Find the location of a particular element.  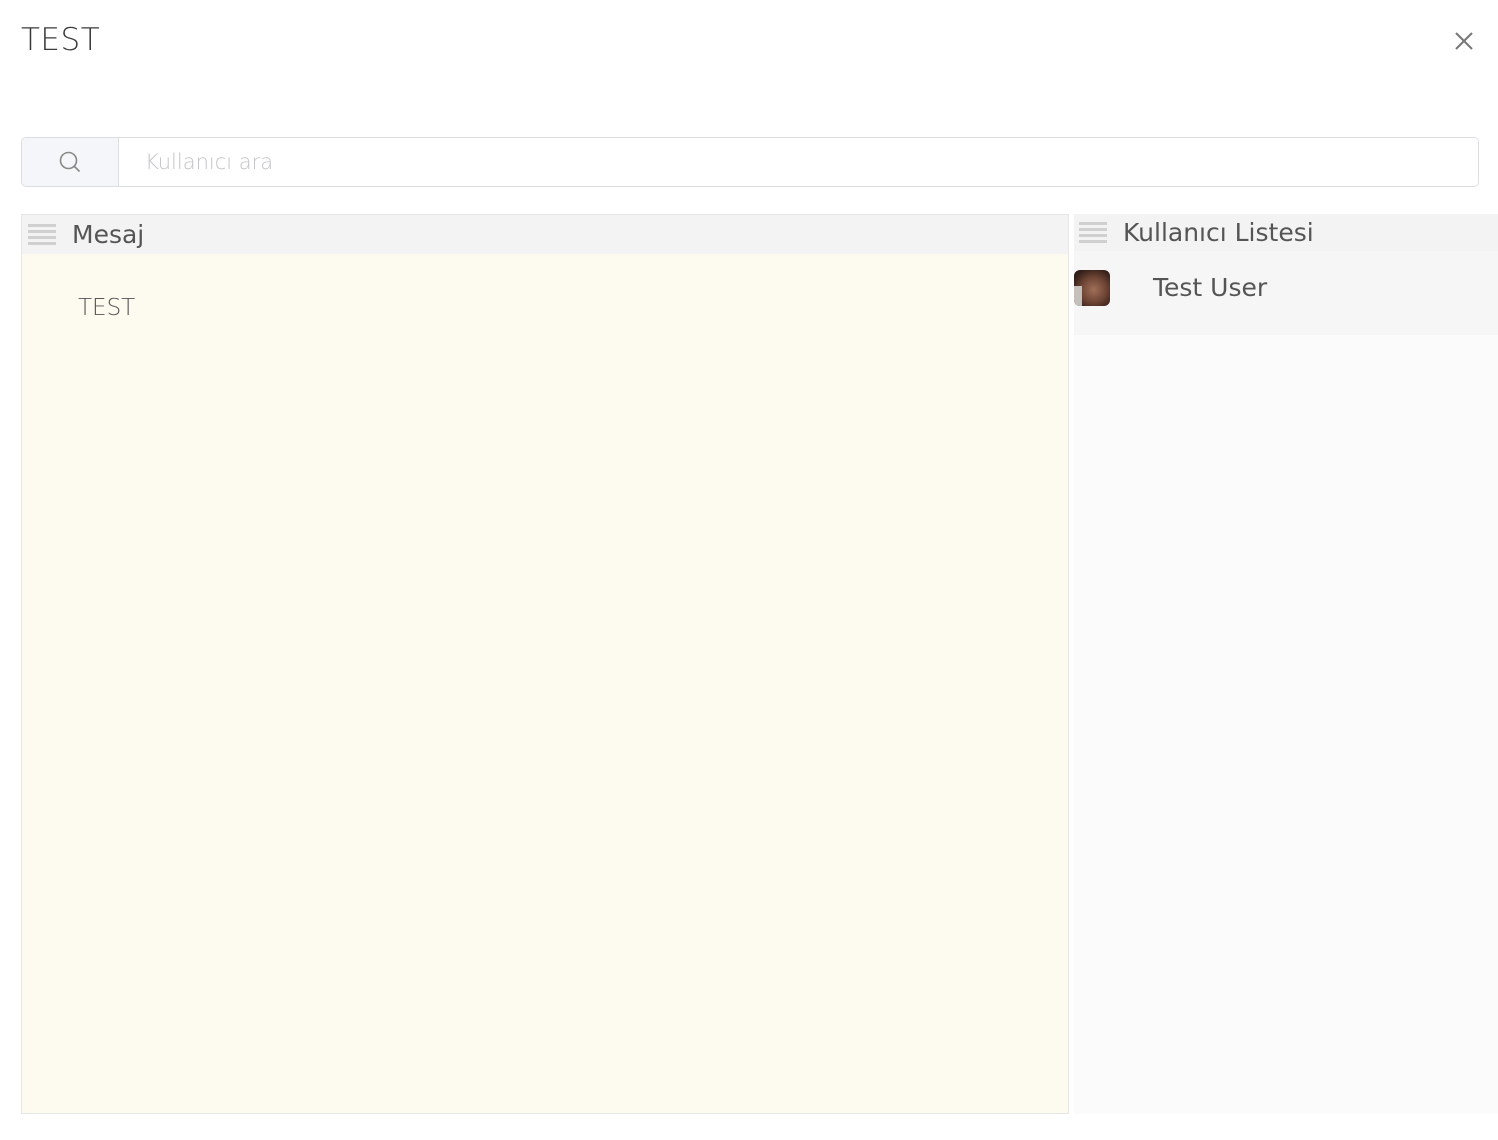

search-addon is located at coordinates (70, 162).